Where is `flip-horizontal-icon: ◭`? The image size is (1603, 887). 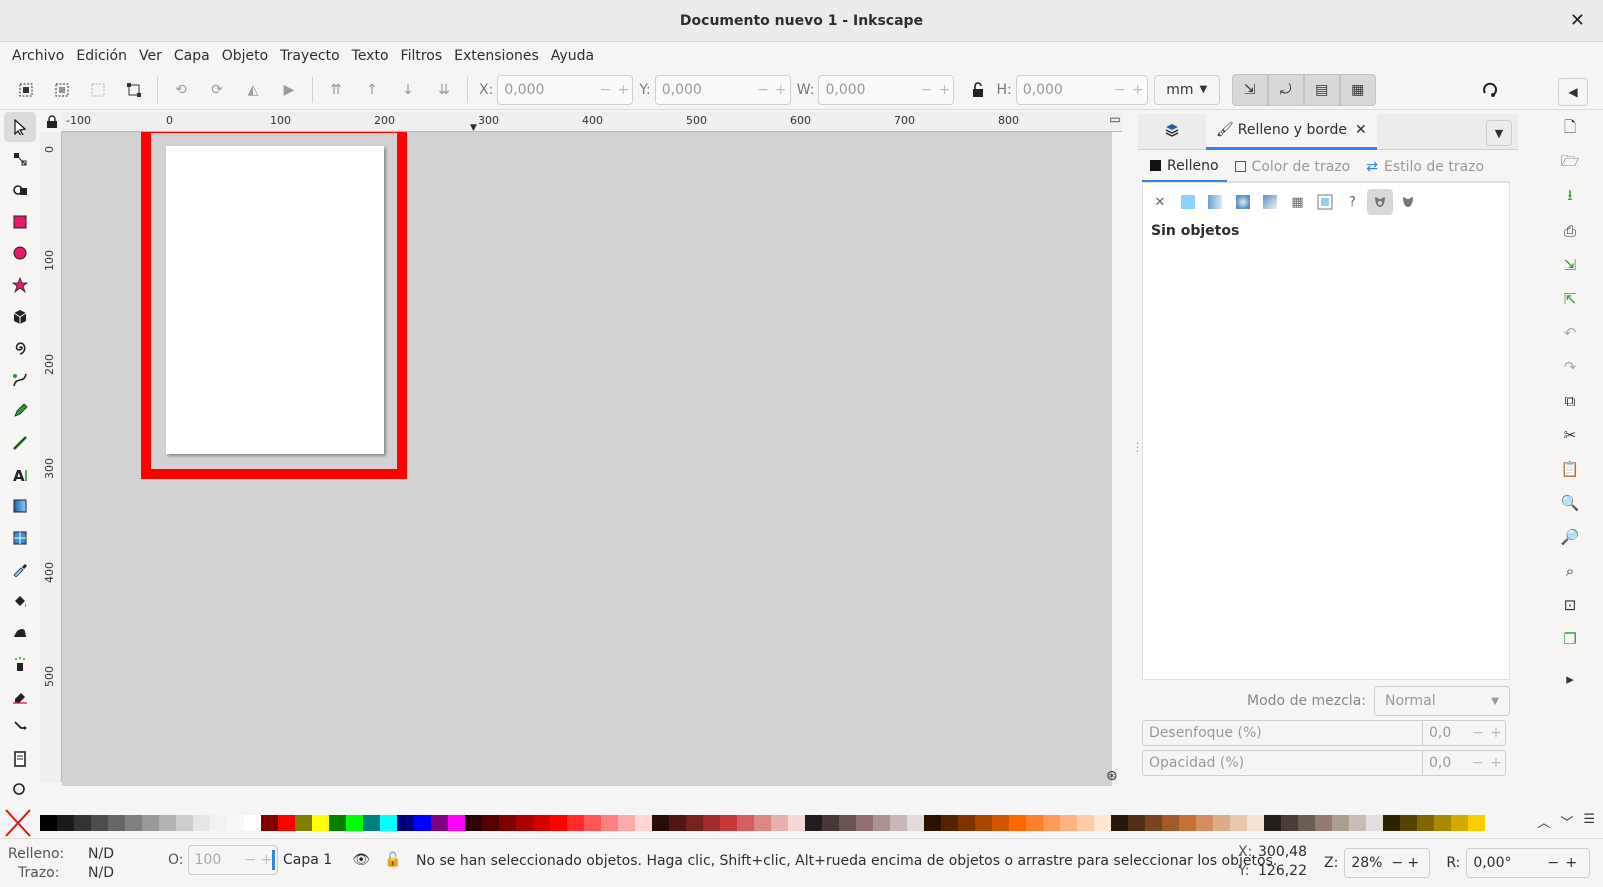
flip-horizontal-icon: ◭ is located at coordinates (253, 90).